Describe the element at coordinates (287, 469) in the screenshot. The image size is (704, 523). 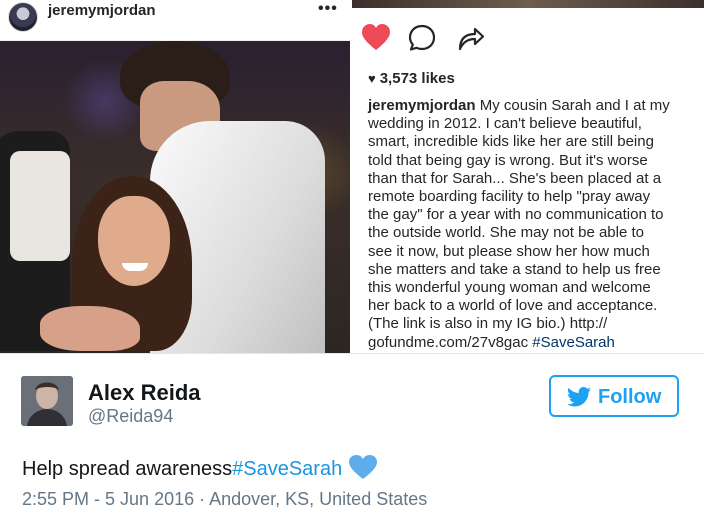
I see `tweet-hashtag: #SaveSarah` at that location.